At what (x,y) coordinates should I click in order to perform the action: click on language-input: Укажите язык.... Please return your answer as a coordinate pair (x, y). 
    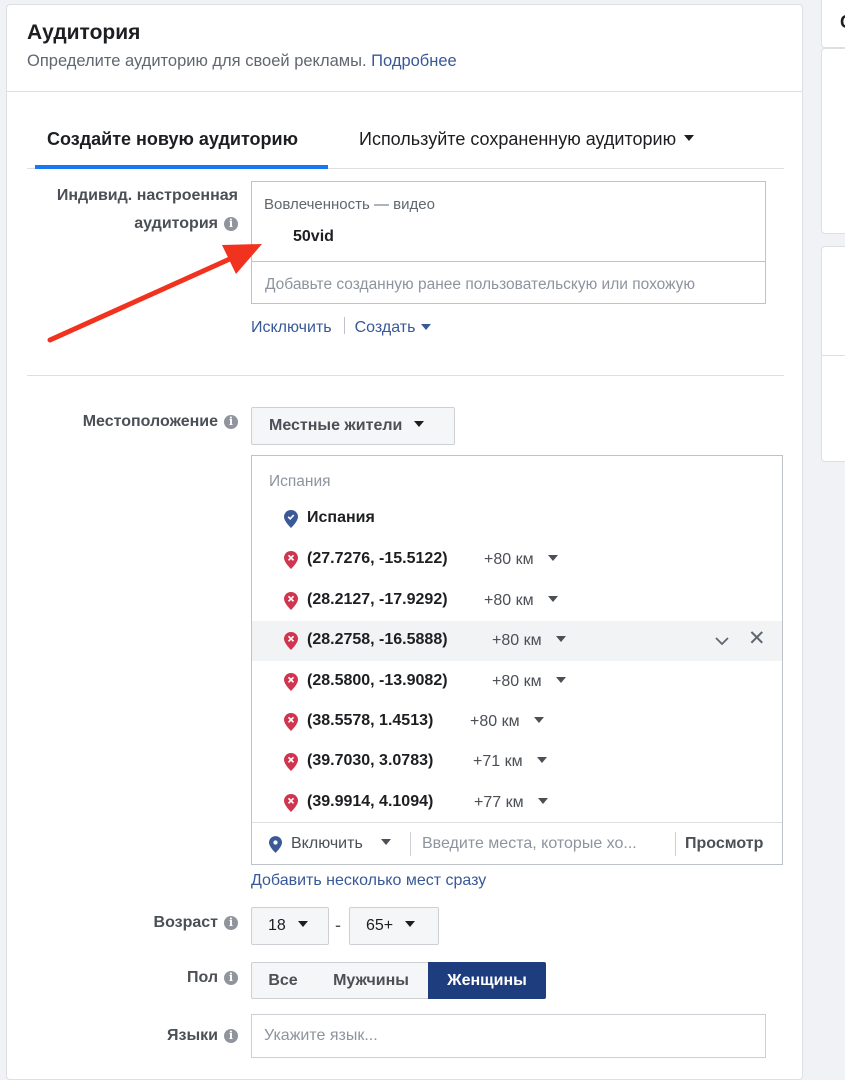
    Looking at the image, I should click on (508, 1036).